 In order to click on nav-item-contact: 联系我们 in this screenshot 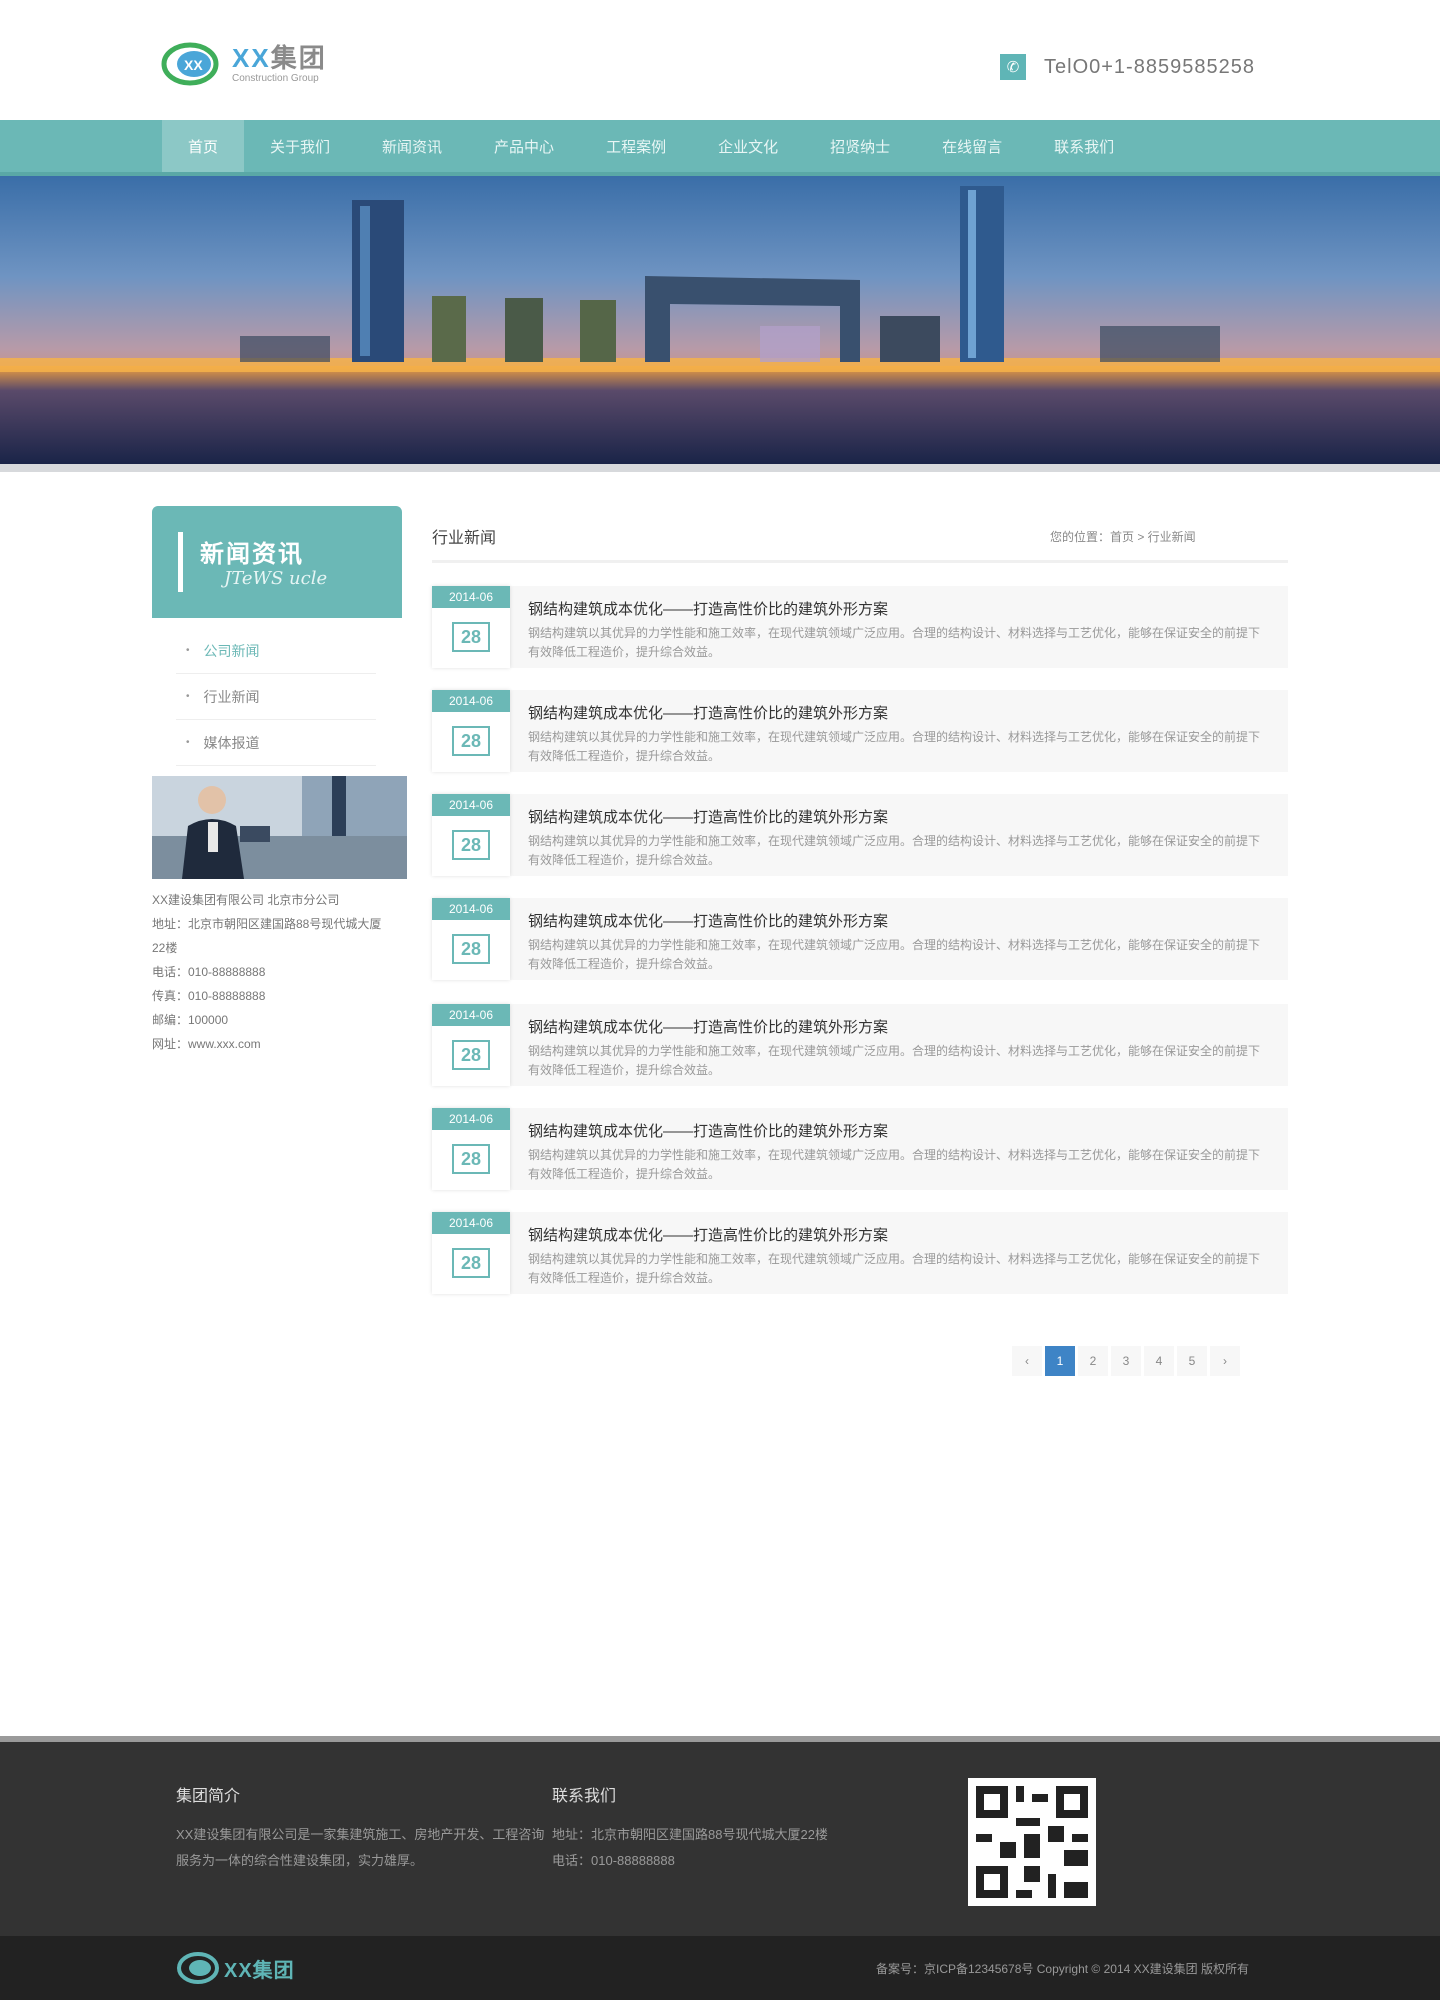, I will do `click(1084, 146)`.